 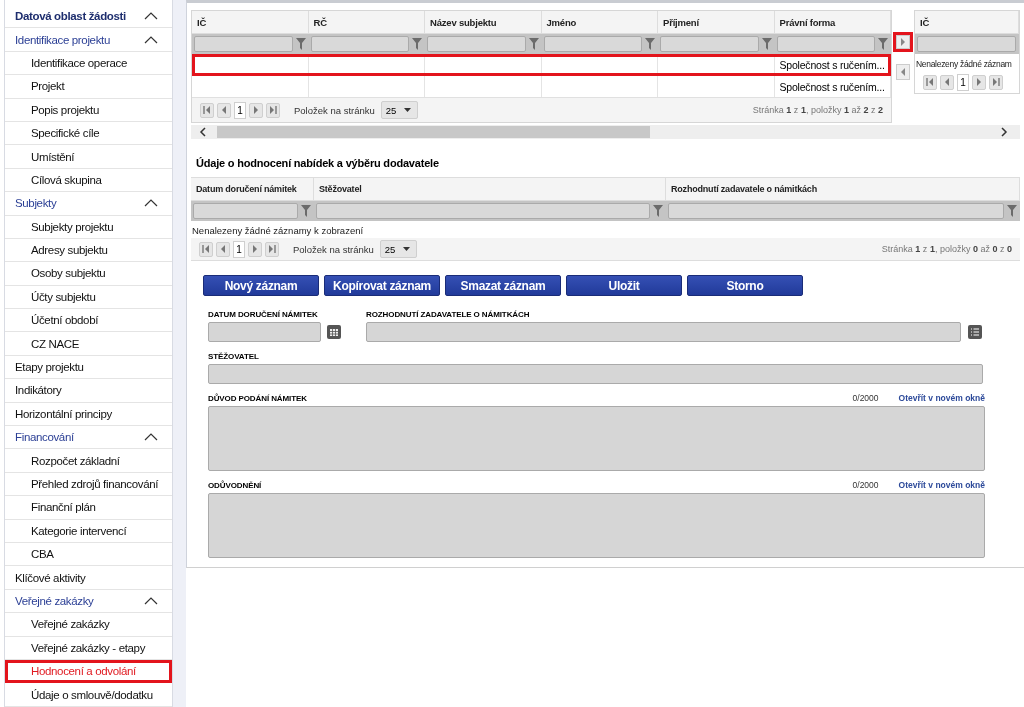 I want to click on sidebar-item: Klíčové aktivity, so click(x=89, y=578).